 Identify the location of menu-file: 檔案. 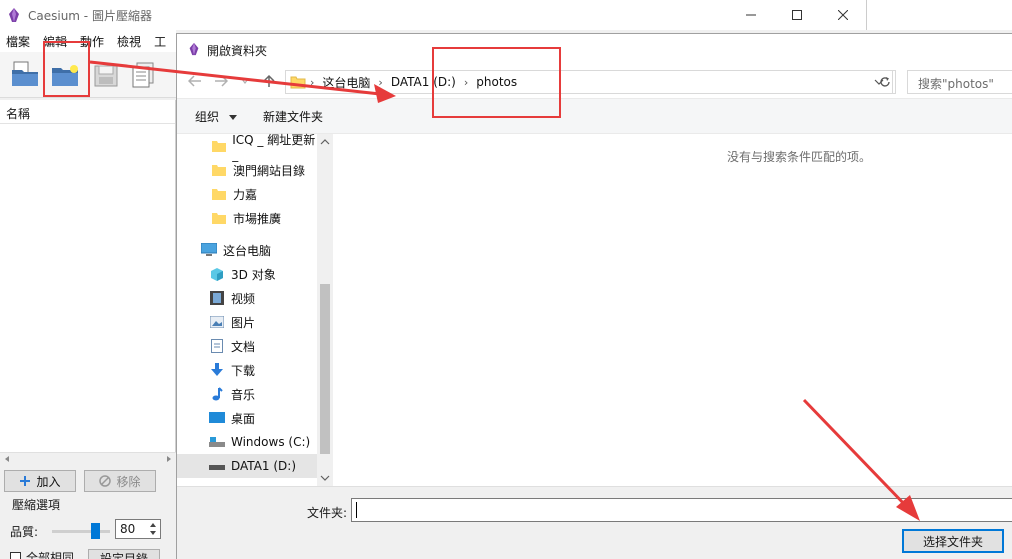
(18, 41).